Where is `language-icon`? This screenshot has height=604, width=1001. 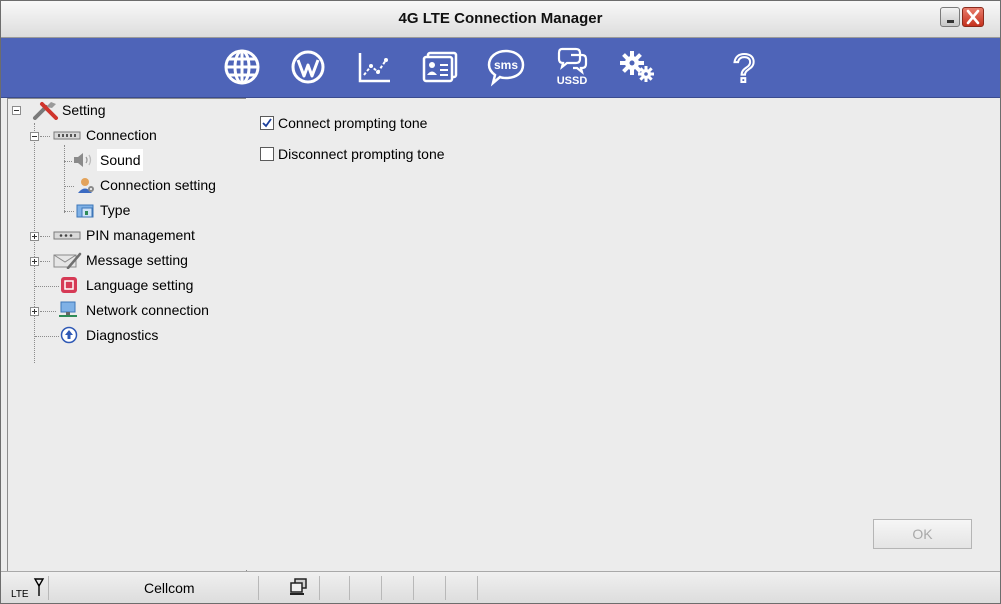
language-icon is located at coordinates (69, 285).